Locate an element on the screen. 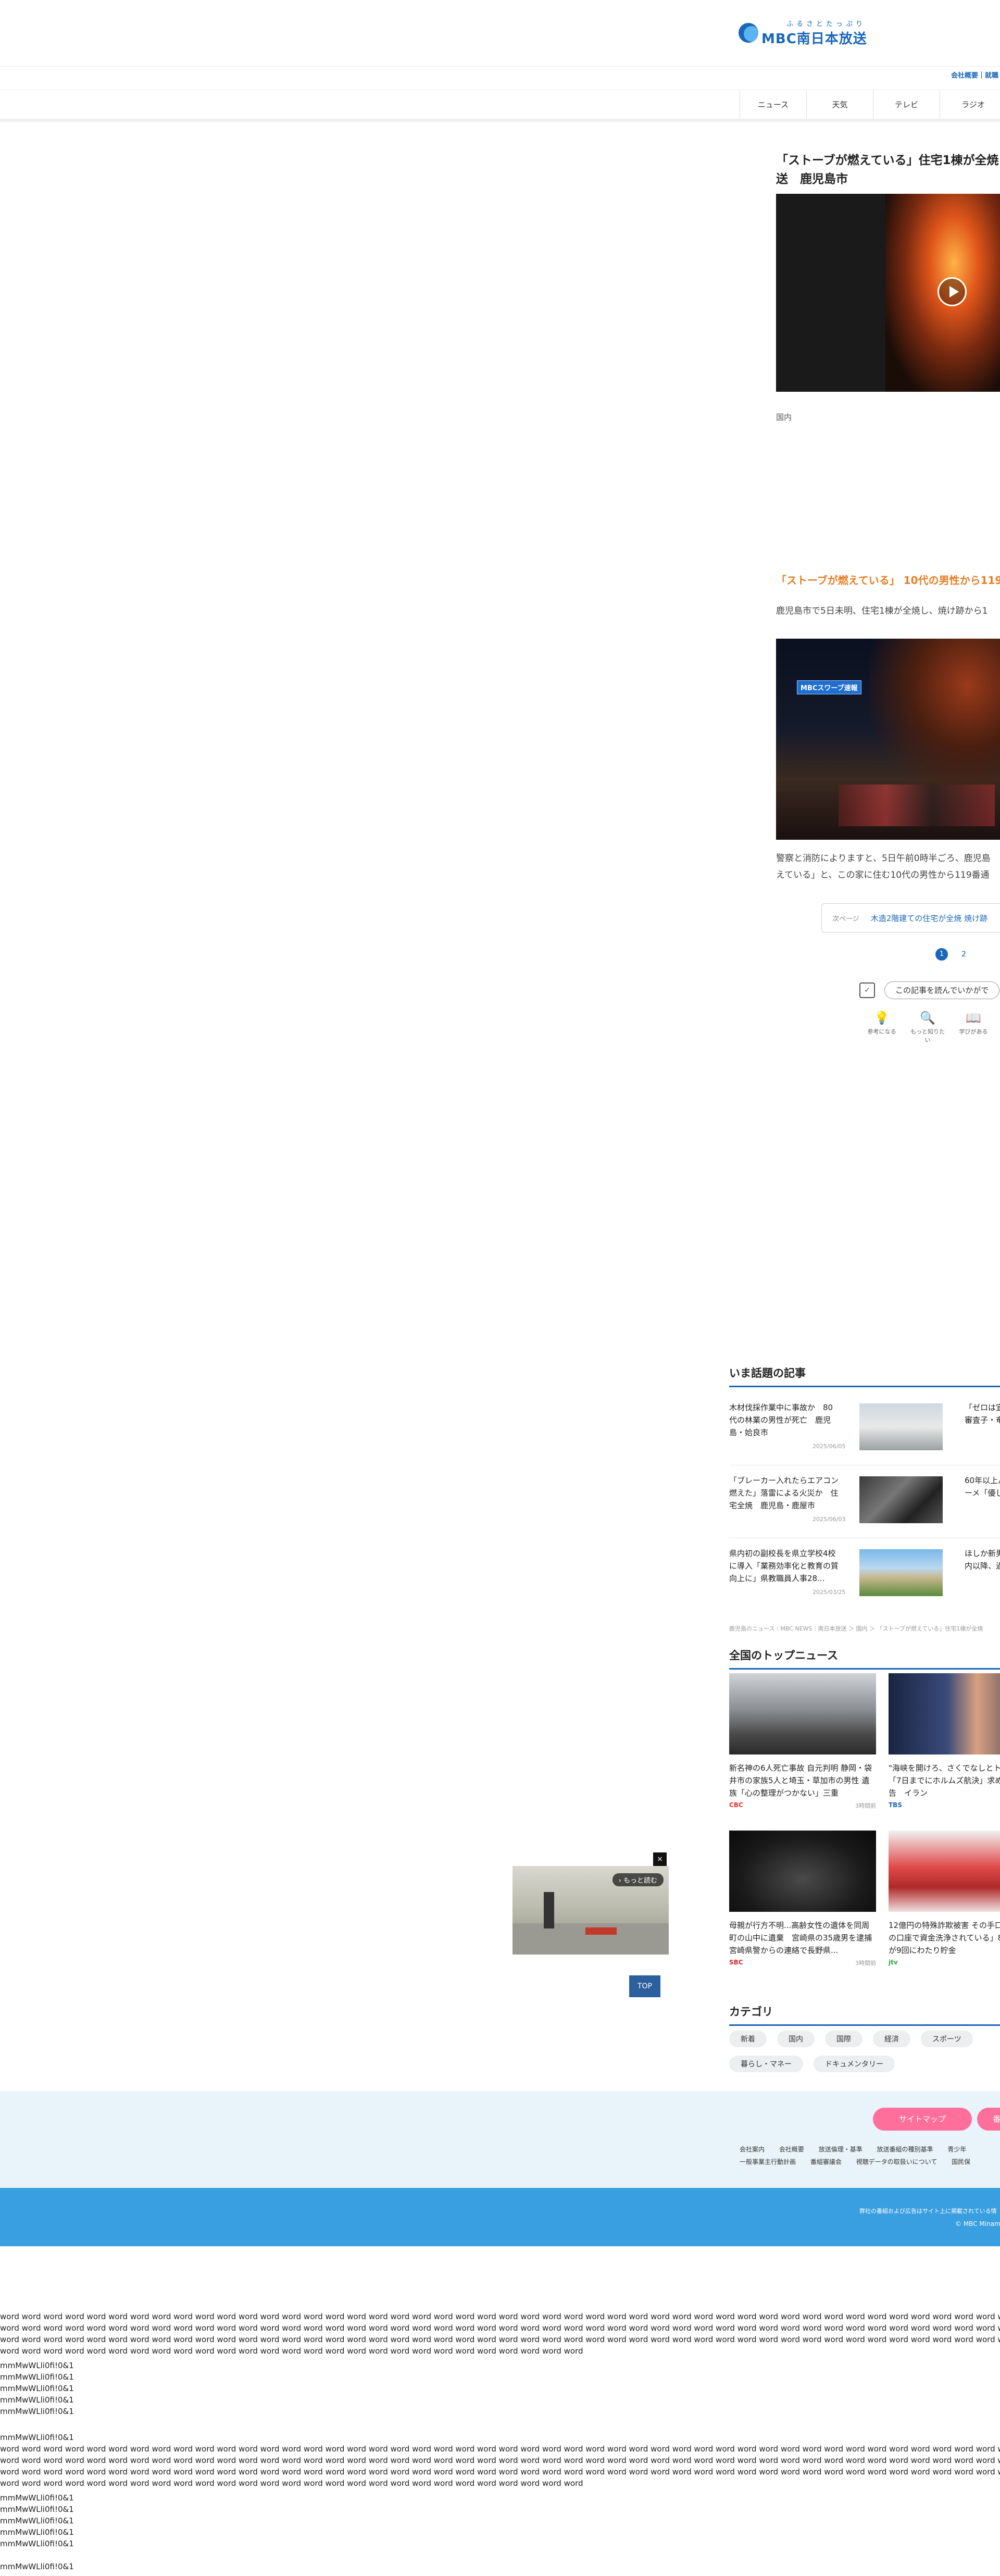  trending-date: 2025/06/05 is located at coordinates (829, 1447).